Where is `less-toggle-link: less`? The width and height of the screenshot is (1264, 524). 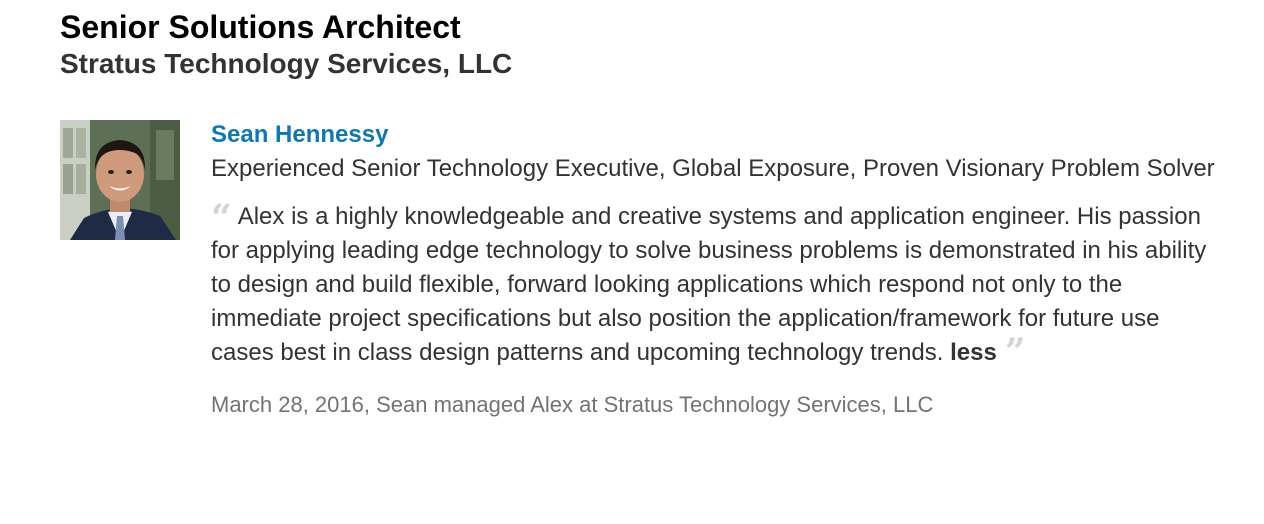 less-toggle-link: less is located at coordinates (973, 352).